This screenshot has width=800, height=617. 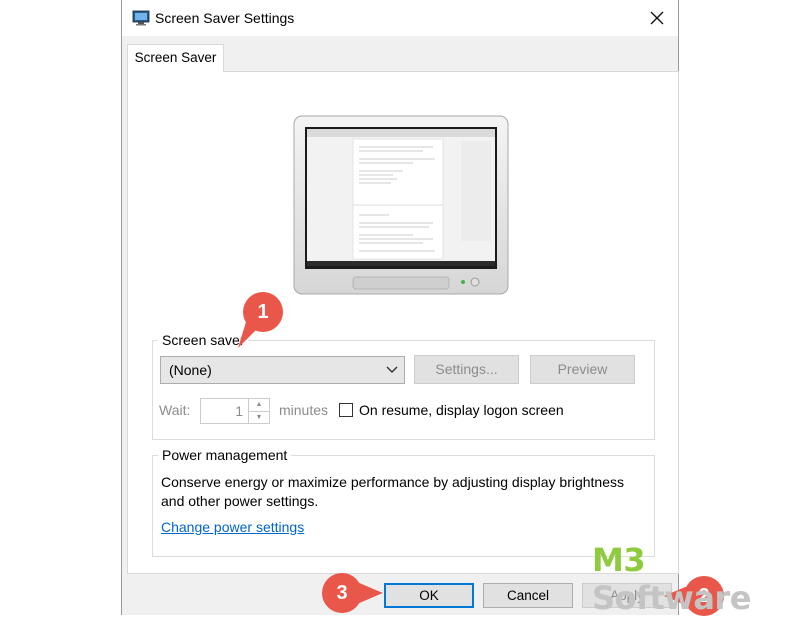 I want to click on window-title: Screen Saver Settings, so click(x=225, y=18).